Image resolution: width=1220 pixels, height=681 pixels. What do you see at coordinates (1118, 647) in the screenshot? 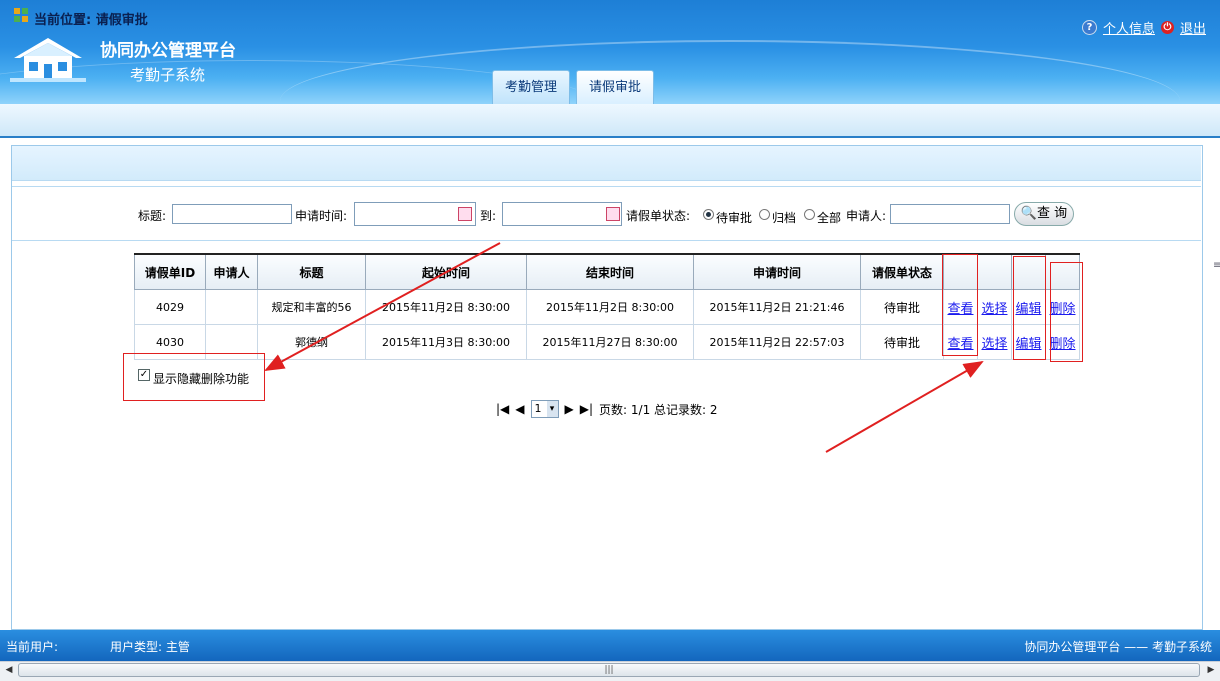
I see `footer-system-name: 协同办公管理平台 —— 考勤子系统` at bounding box center [1118, 647].